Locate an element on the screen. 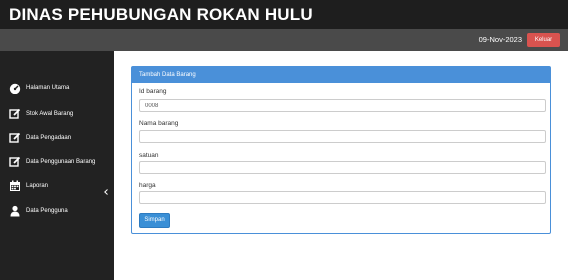 Image resolution: width=568 pixels, height=280 pixels. id-barang-input is located at coordinates (342, 105).